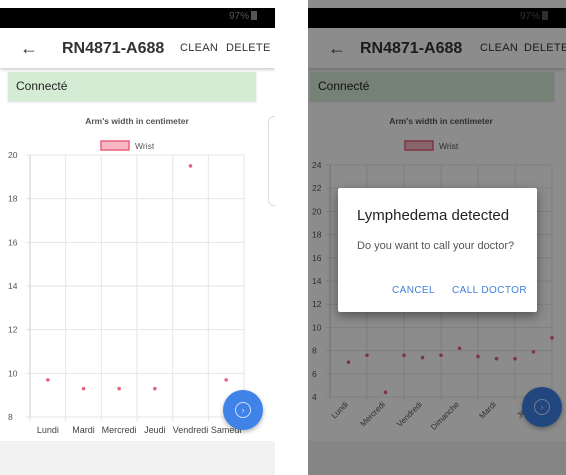 The width and height of the screenshot is (566, 475). What do you see at coordinates (83, 430) in the screenshot?
I see `x-tick-label: Mardi` at bounding box center [83, 430].